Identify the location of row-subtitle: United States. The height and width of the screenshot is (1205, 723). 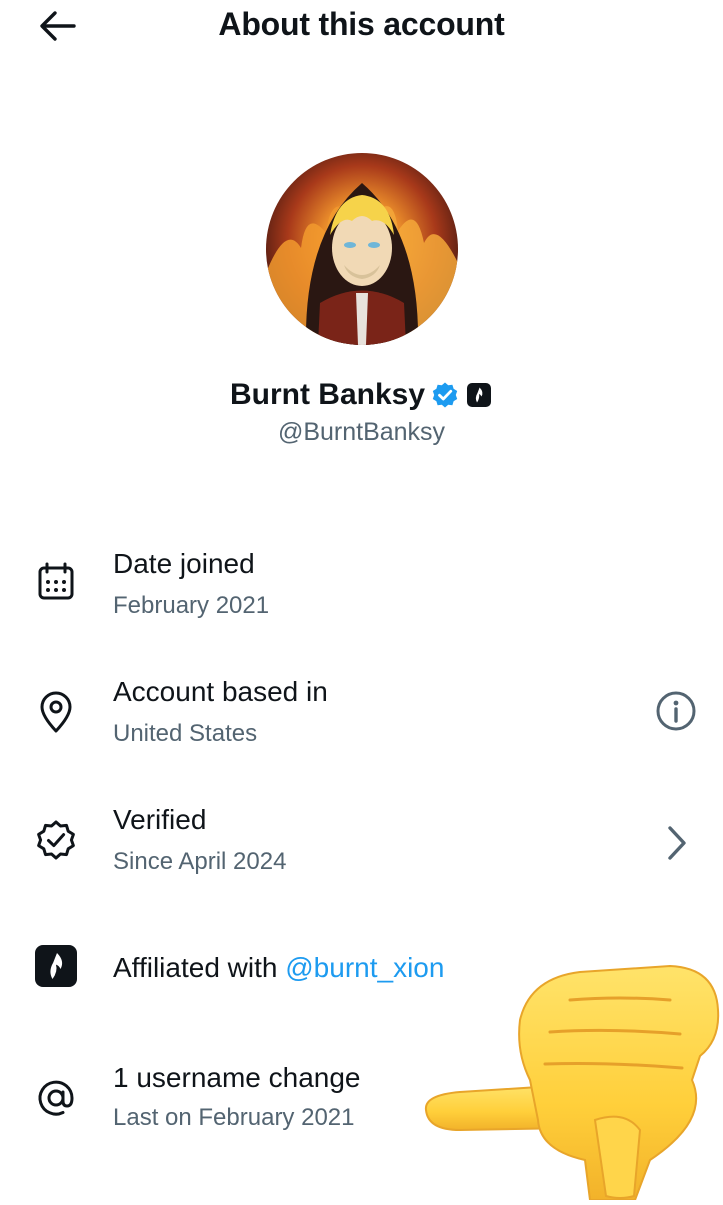
(185, 733).